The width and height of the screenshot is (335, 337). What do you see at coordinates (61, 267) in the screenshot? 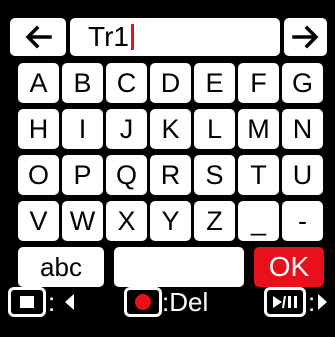
I see `abc-case-toggle-button: abc` at bounding box center [61, 267].